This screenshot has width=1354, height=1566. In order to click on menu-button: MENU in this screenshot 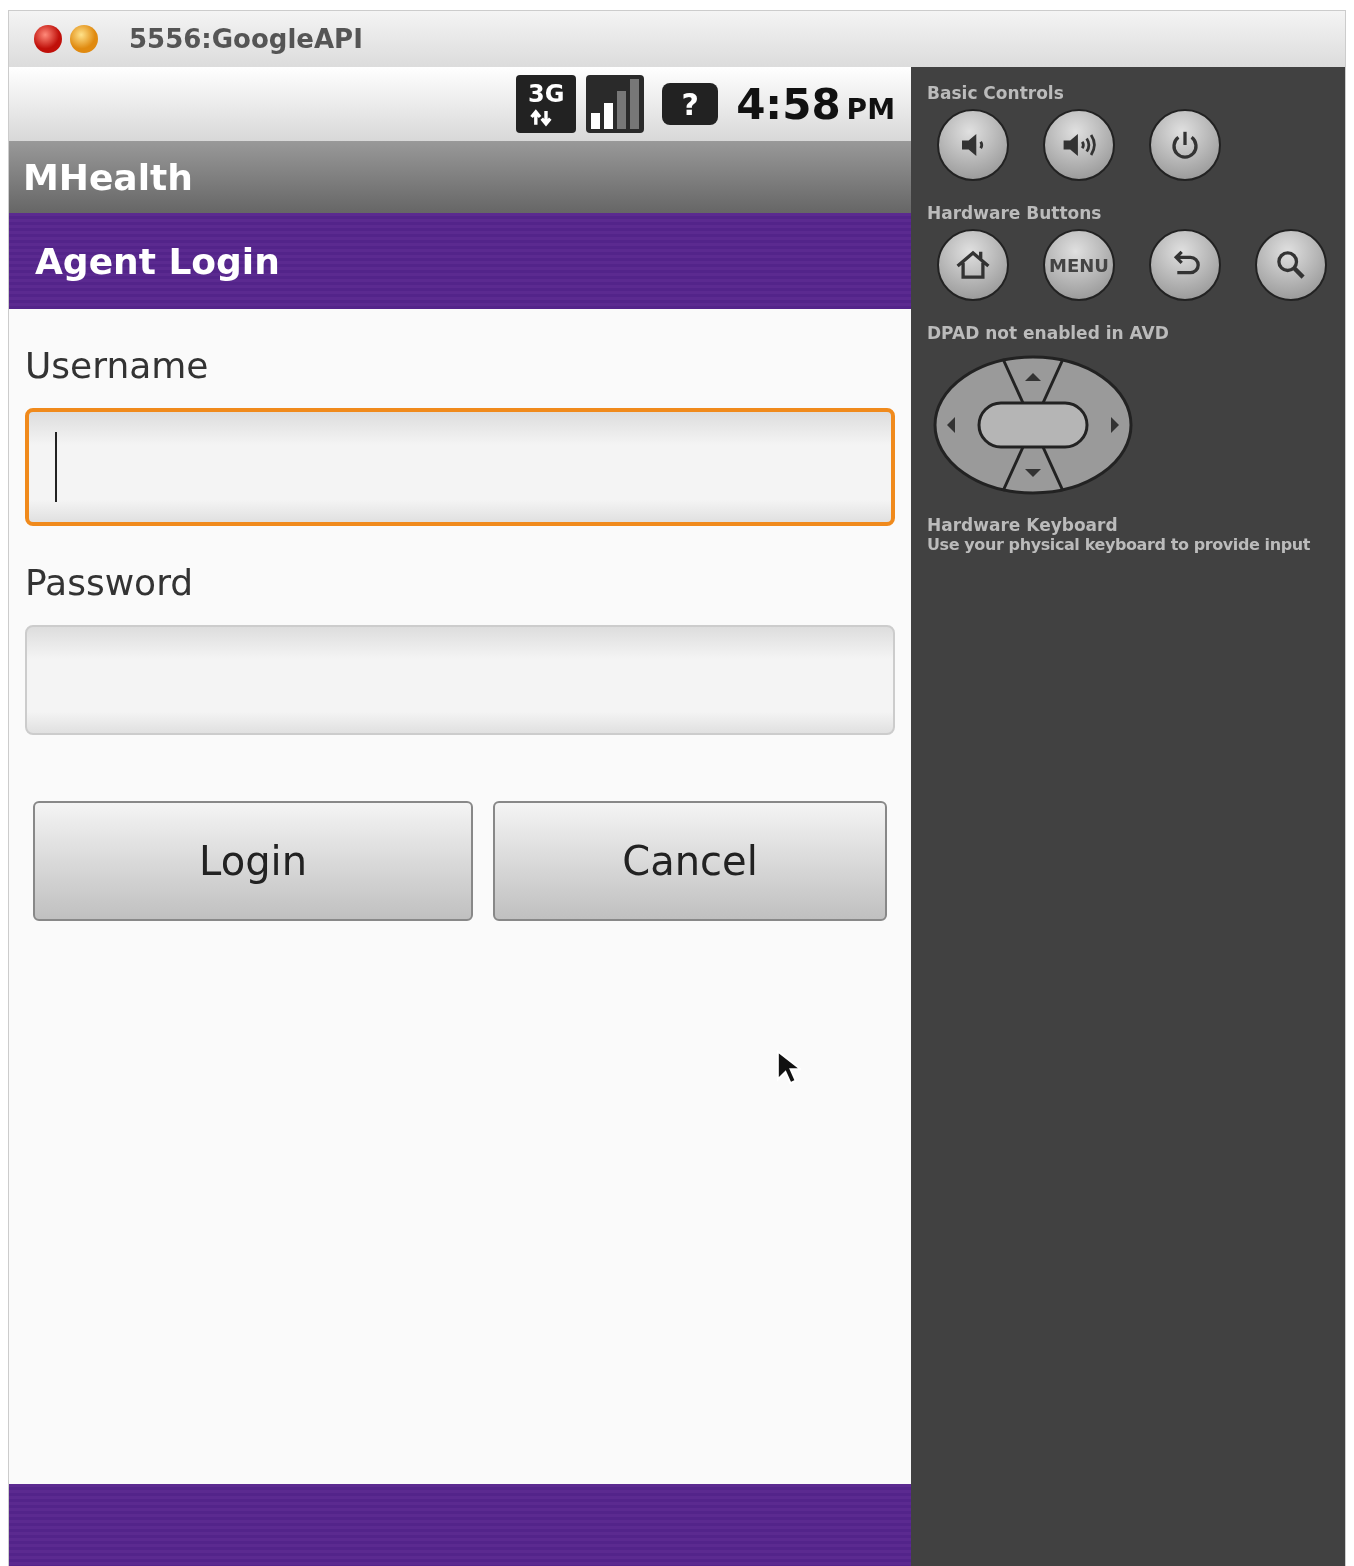, I will do `click(1079, 265)`.